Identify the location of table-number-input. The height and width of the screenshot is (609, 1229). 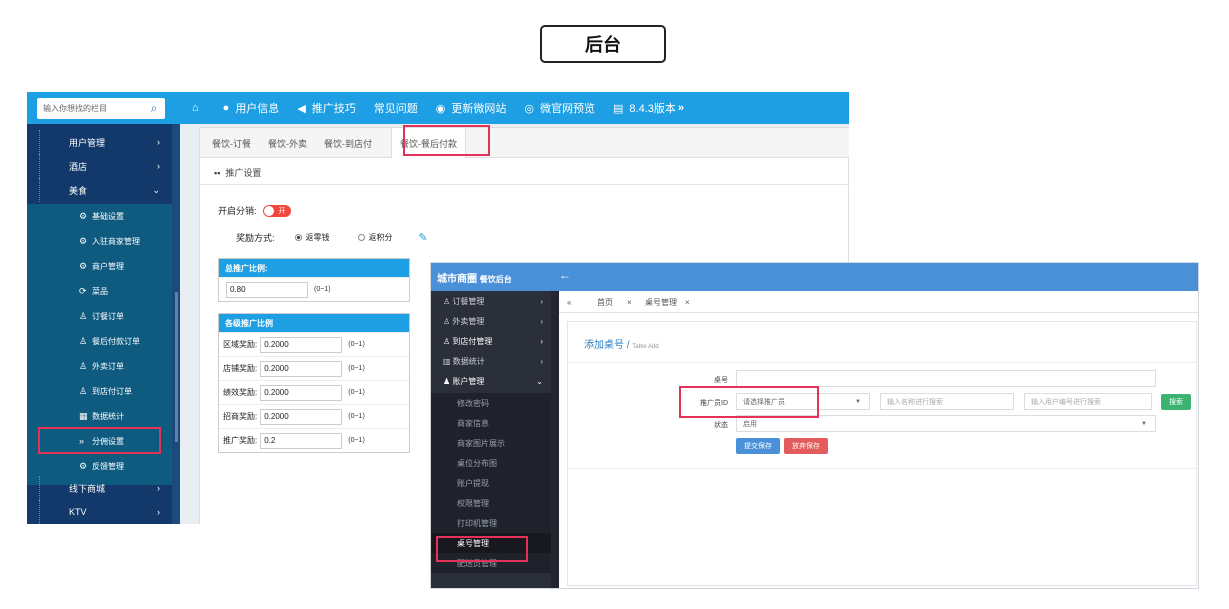
(946, 378).